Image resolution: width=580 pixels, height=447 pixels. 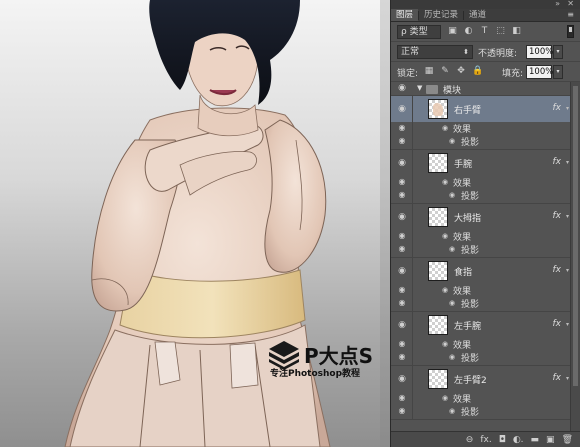 I want to click on opacity-input: 100%, so click(x=539, y=52).